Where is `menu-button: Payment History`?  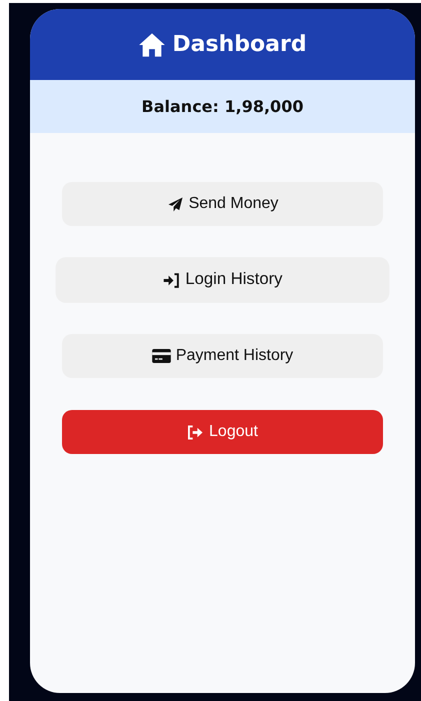 menu-button: Payment History is located at coordinates (222, 356).